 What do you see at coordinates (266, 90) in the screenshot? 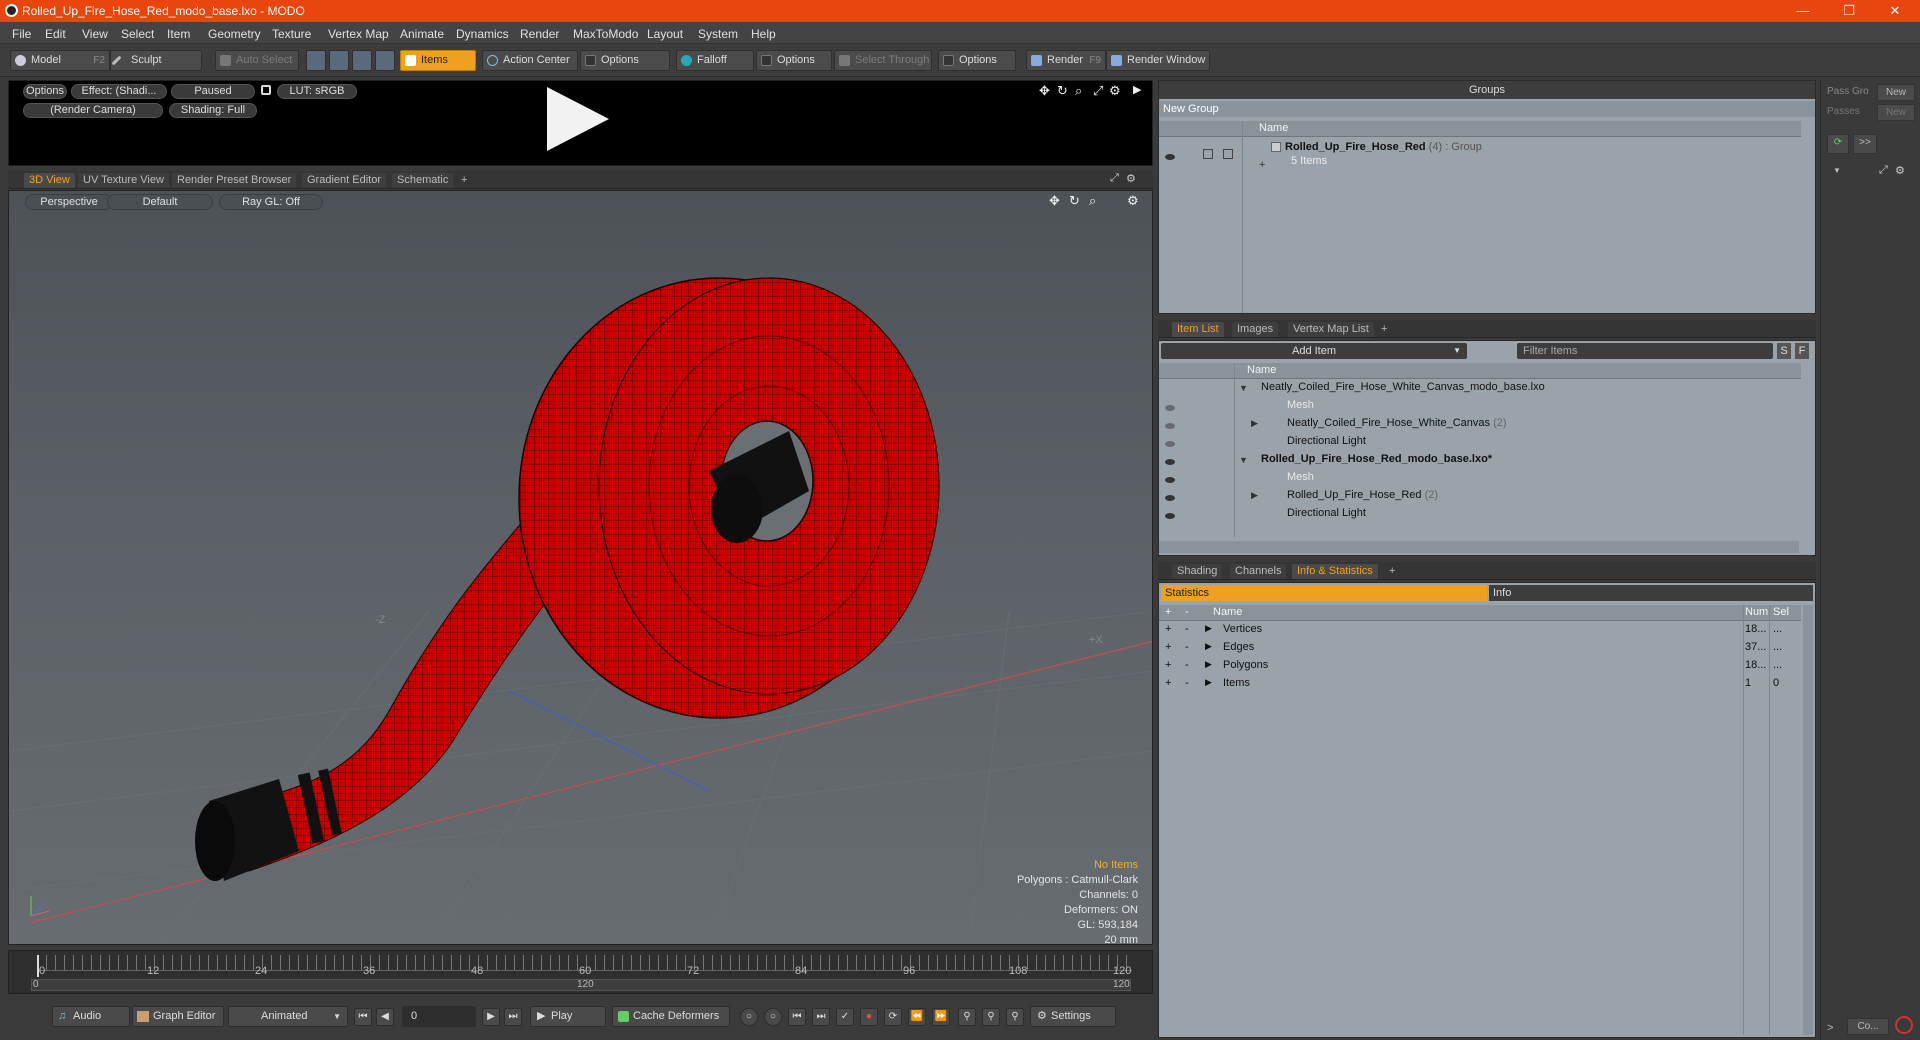
I see `lock-icon` at bounding box center [266, 90].